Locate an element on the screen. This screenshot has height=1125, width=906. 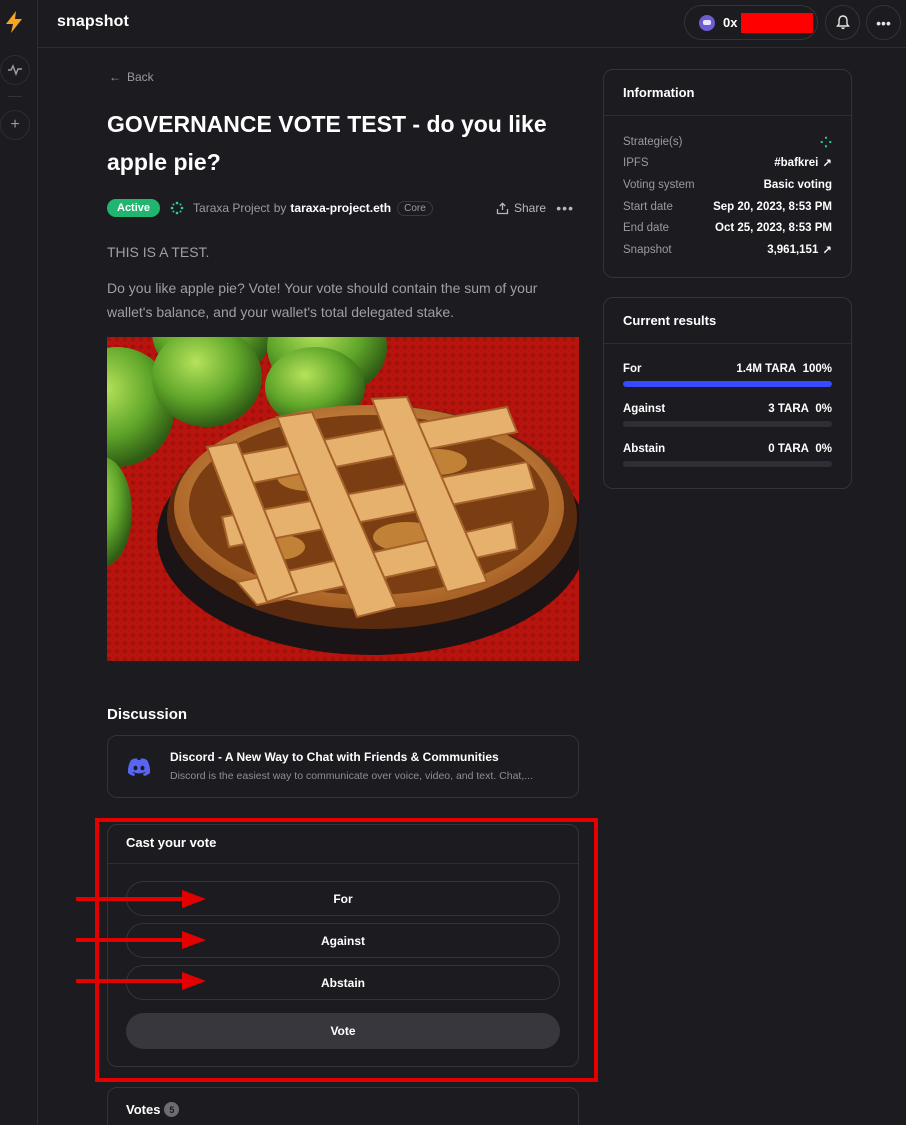
snapshot-logo-icon is located at coordinates (14, 22).